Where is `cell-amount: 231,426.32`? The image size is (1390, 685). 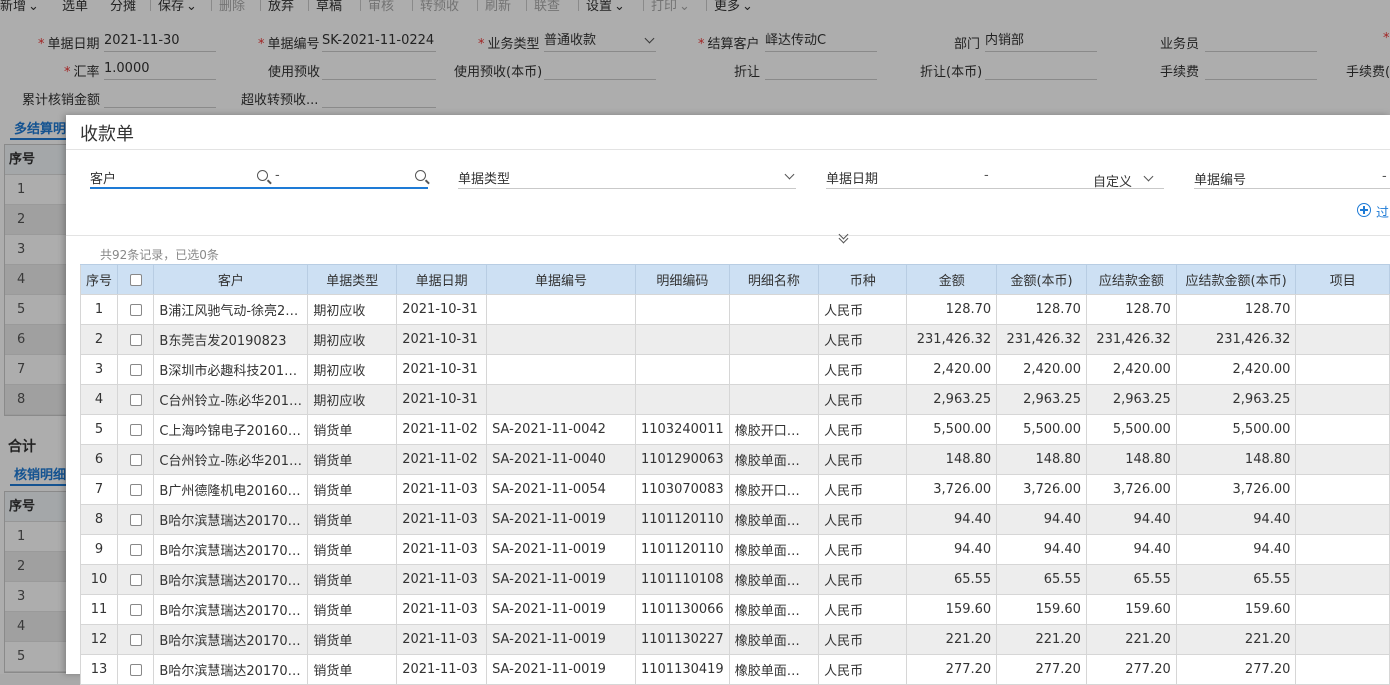
cell-amount: 231,426.32 is located at coordinates (952, 339).